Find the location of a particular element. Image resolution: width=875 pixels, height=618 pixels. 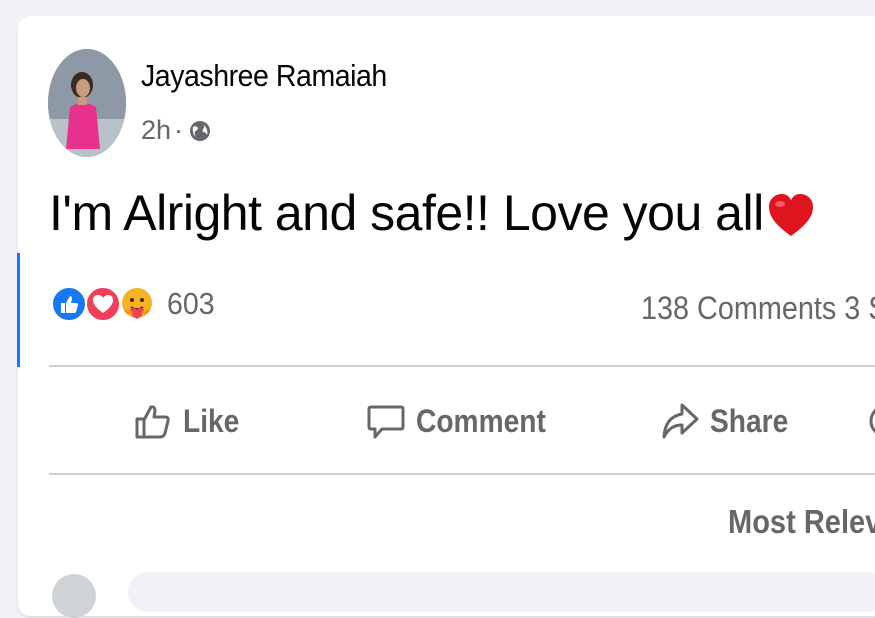

like-button: Like is located at coordinates (190, 421).